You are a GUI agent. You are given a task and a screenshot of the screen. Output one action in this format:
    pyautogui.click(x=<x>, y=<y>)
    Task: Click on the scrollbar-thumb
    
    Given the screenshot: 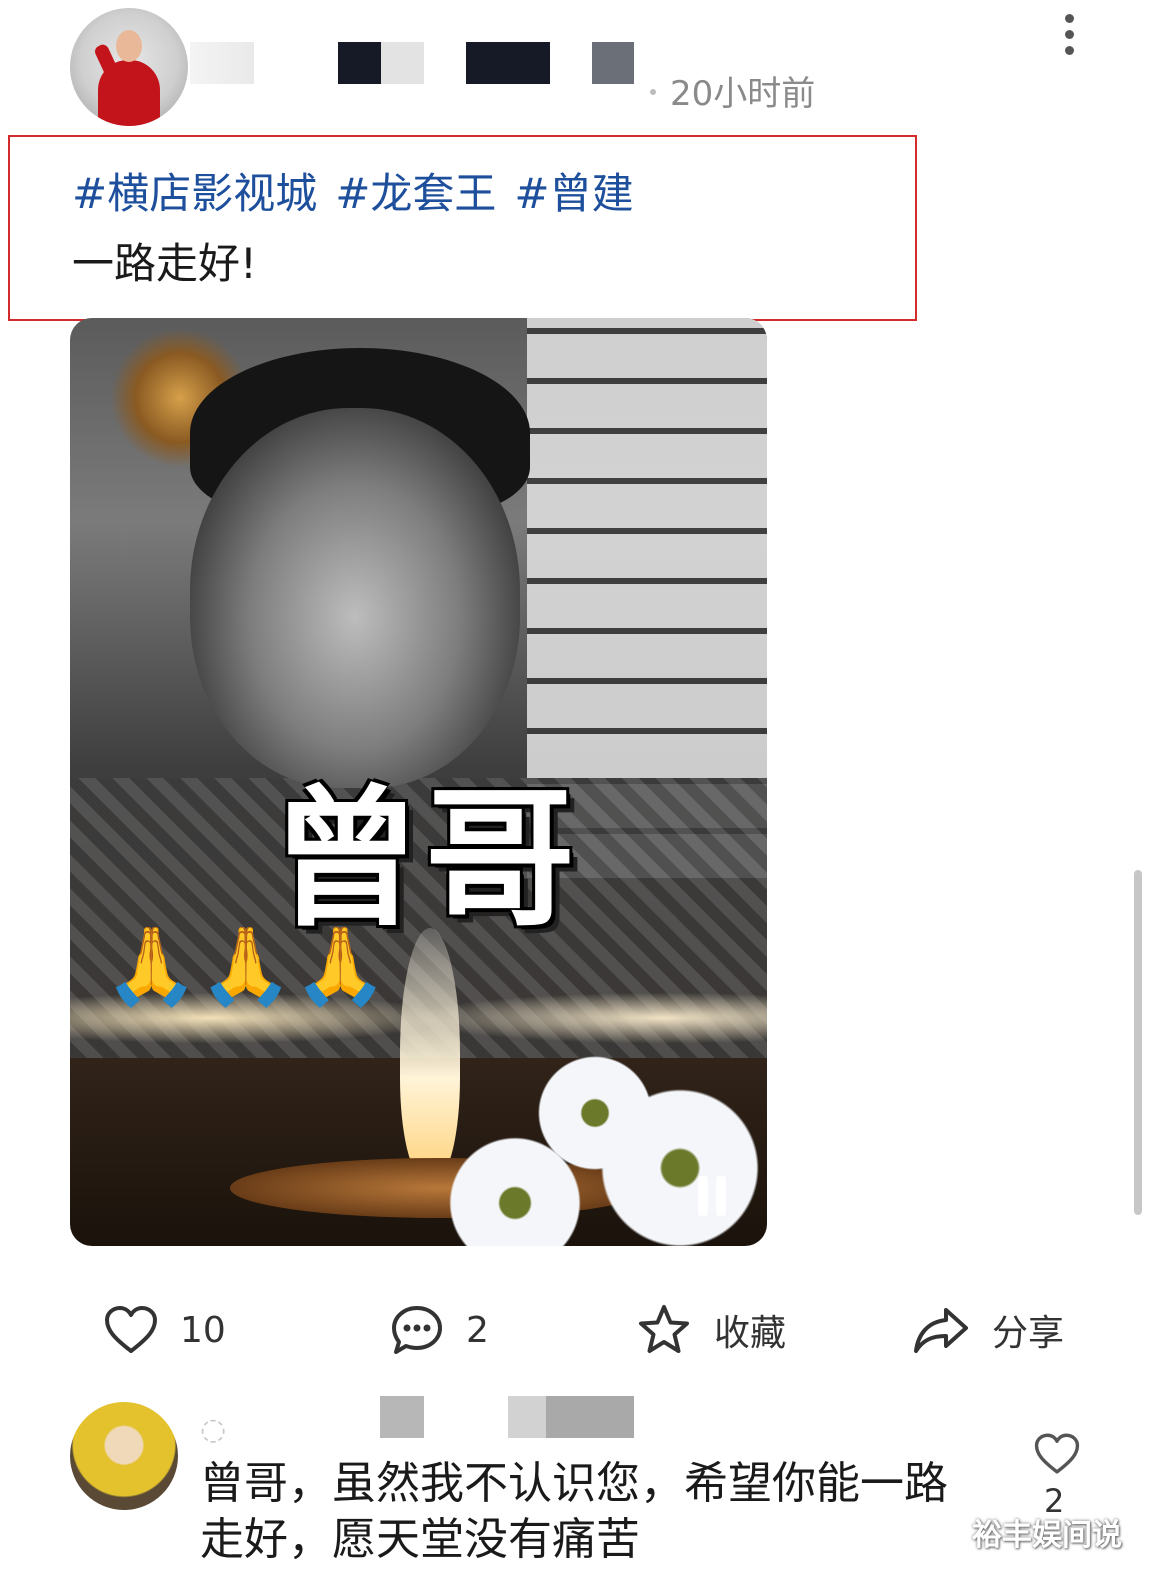 What is the action you would take?
    pyautogui.click(x=1138, y=1042)
    